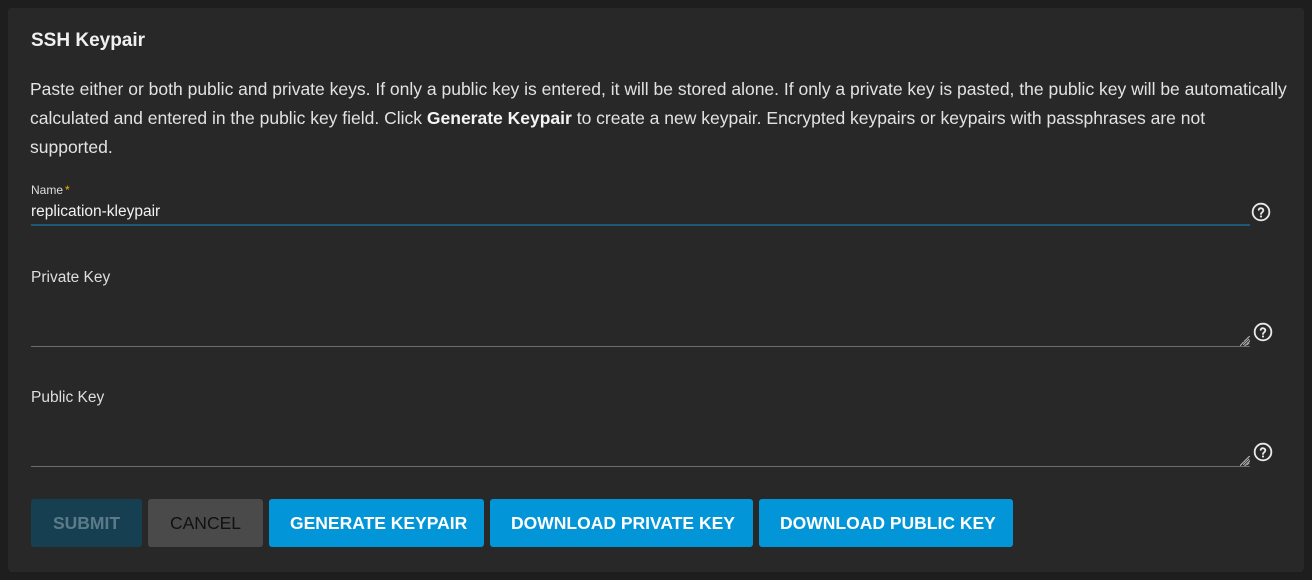 This screenshot has height=580, width=1312. Describe the element at coordinates (640, 447) in the screenshot. I see `public-key-textarea` at that location.